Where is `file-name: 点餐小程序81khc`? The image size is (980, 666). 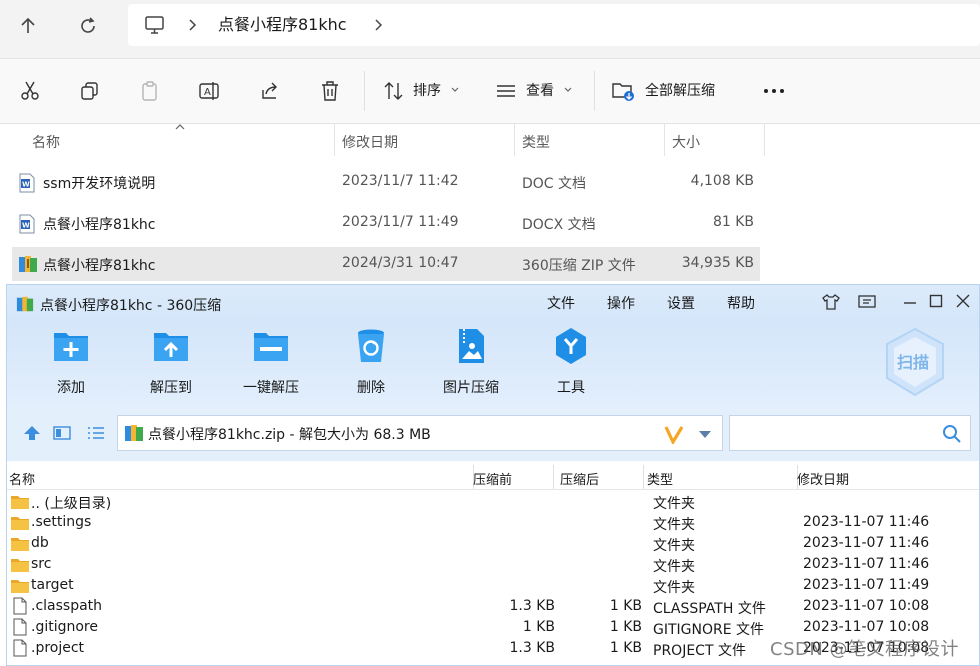
file-name: 点餐小程序81khc is located at coordinates (99, 266).